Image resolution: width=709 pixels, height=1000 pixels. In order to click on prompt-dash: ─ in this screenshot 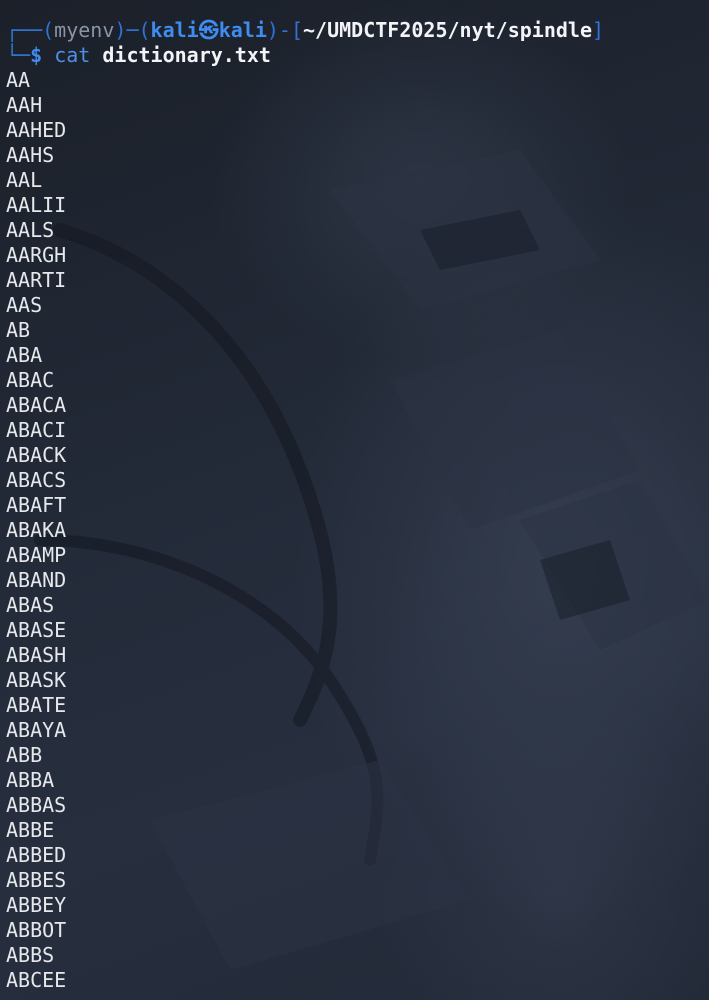, I will do `click(132, 30)`.